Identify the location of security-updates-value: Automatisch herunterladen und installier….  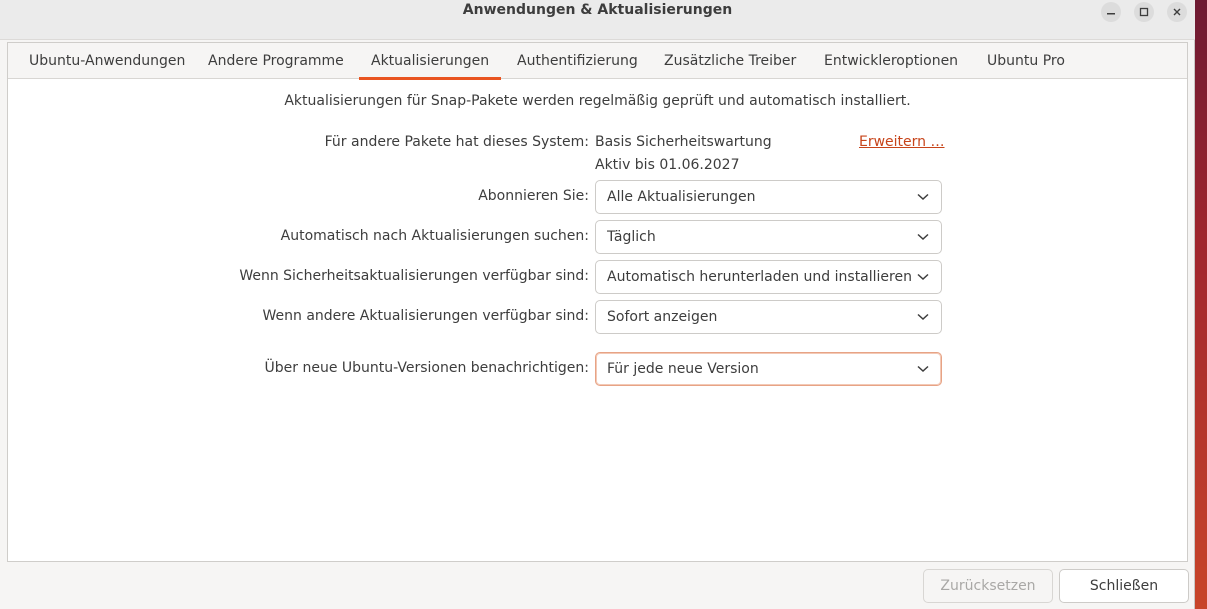
(759, 277).